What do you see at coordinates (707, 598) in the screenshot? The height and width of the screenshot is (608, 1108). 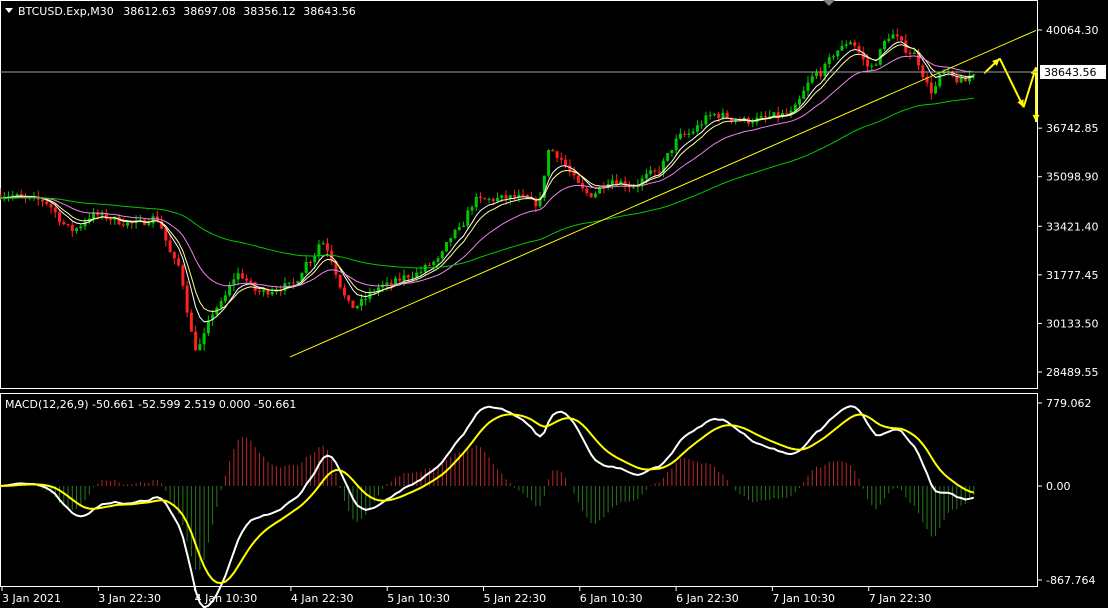 I see `time-tick-label: 6 Jan 22:30` at bounding box center [707, 598].